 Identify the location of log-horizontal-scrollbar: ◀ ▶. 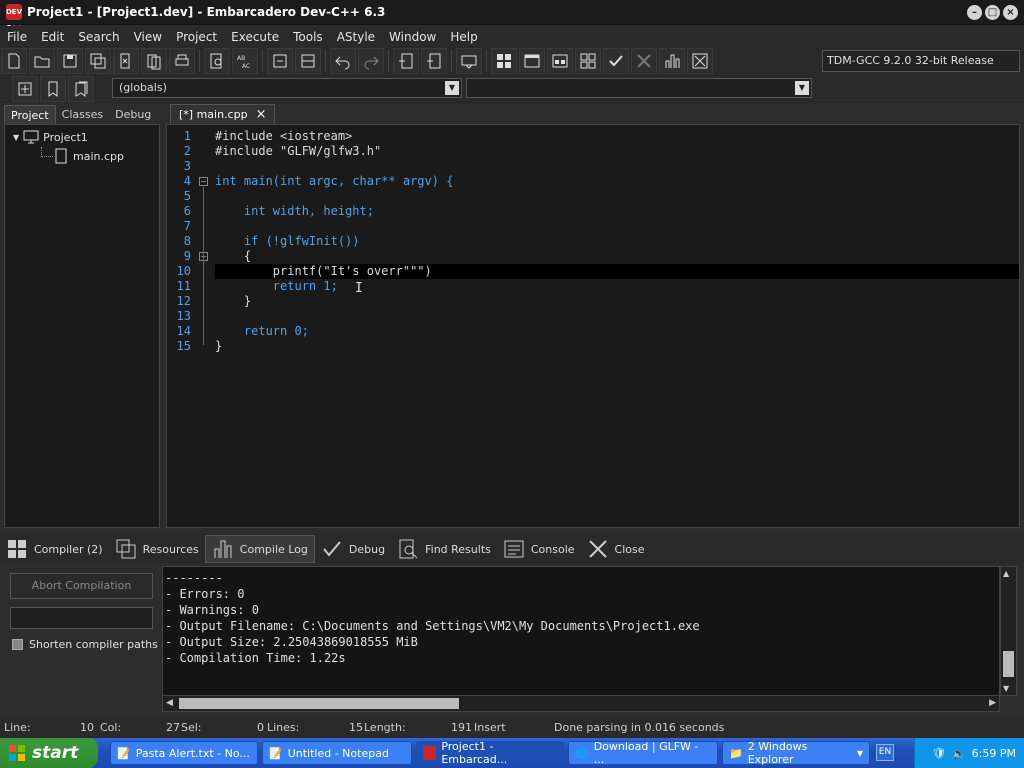
(581, 703).